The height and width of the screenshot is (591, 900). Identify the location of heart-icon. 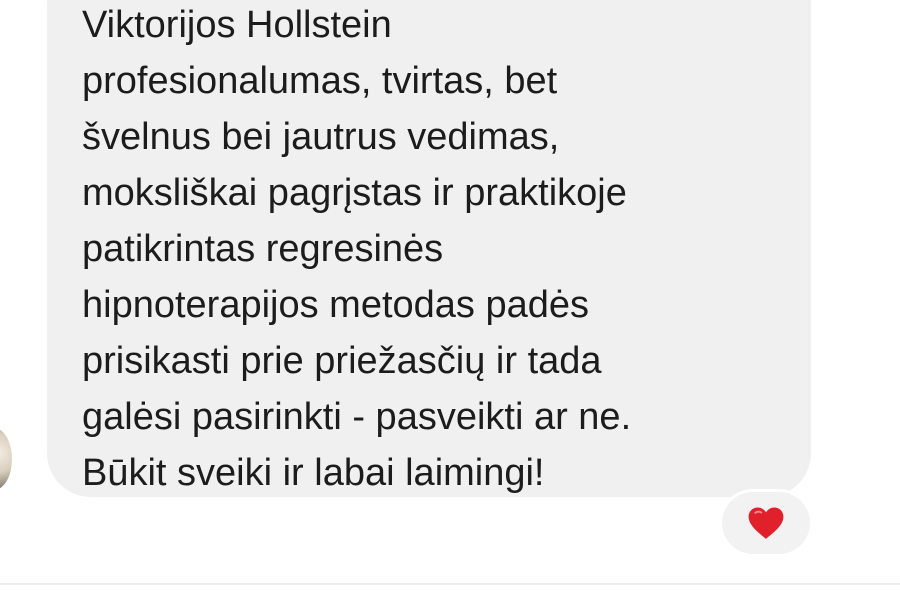
(766, 523).